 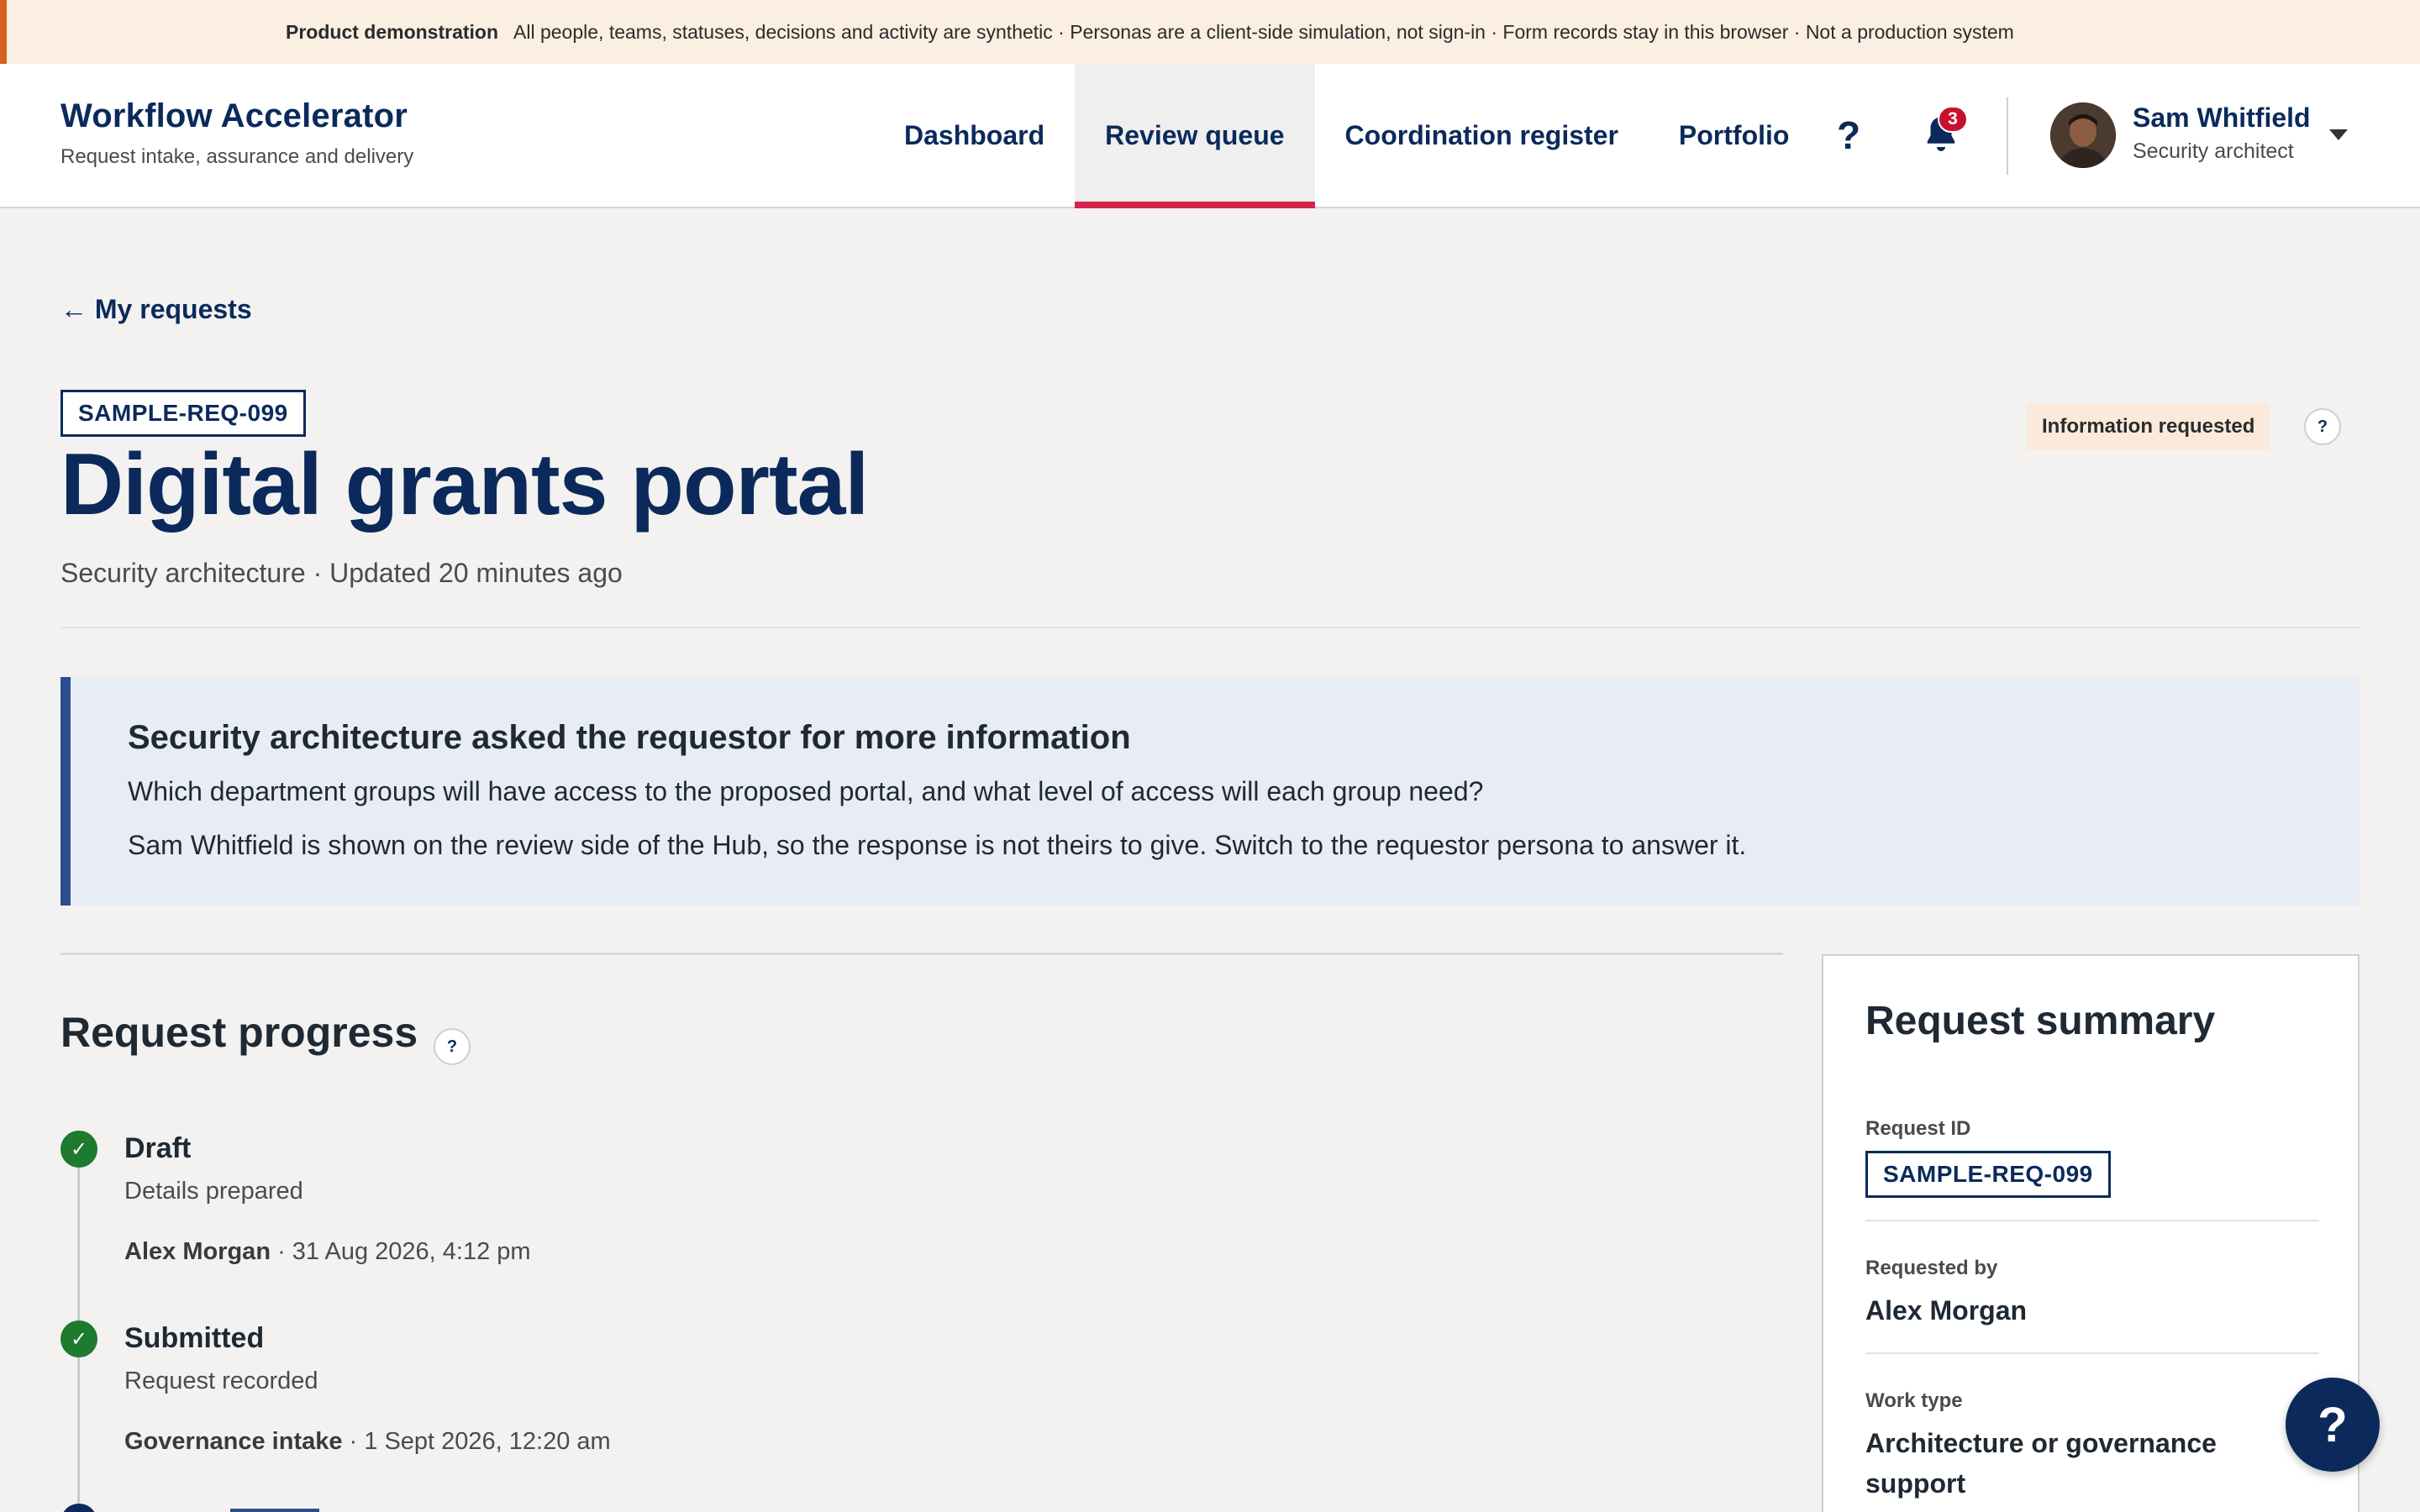 What do you see at coordinates (974, 135) in the screenshot?
I see `nav-dashboard: Dashboard` at bounding box center [974, 135].